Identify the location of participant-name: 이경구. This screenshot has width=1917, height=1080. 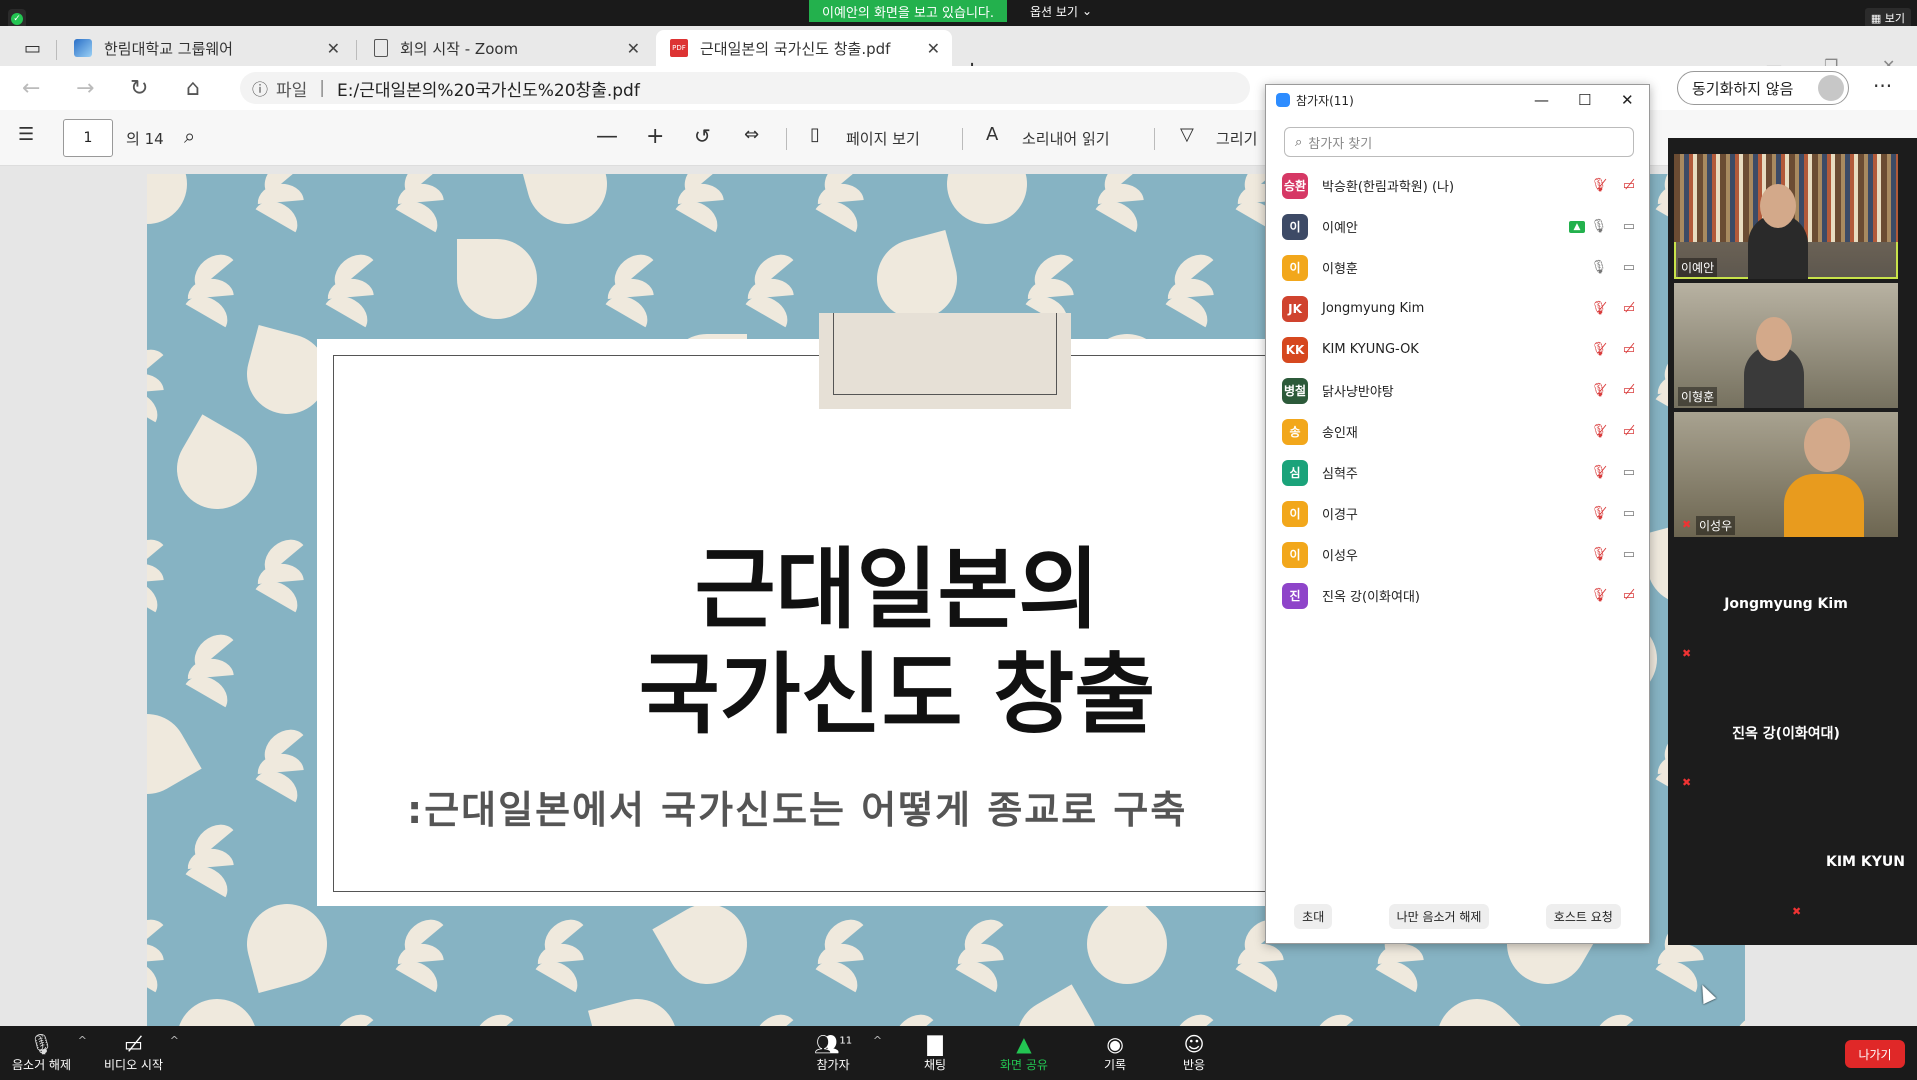
(1340, 515).